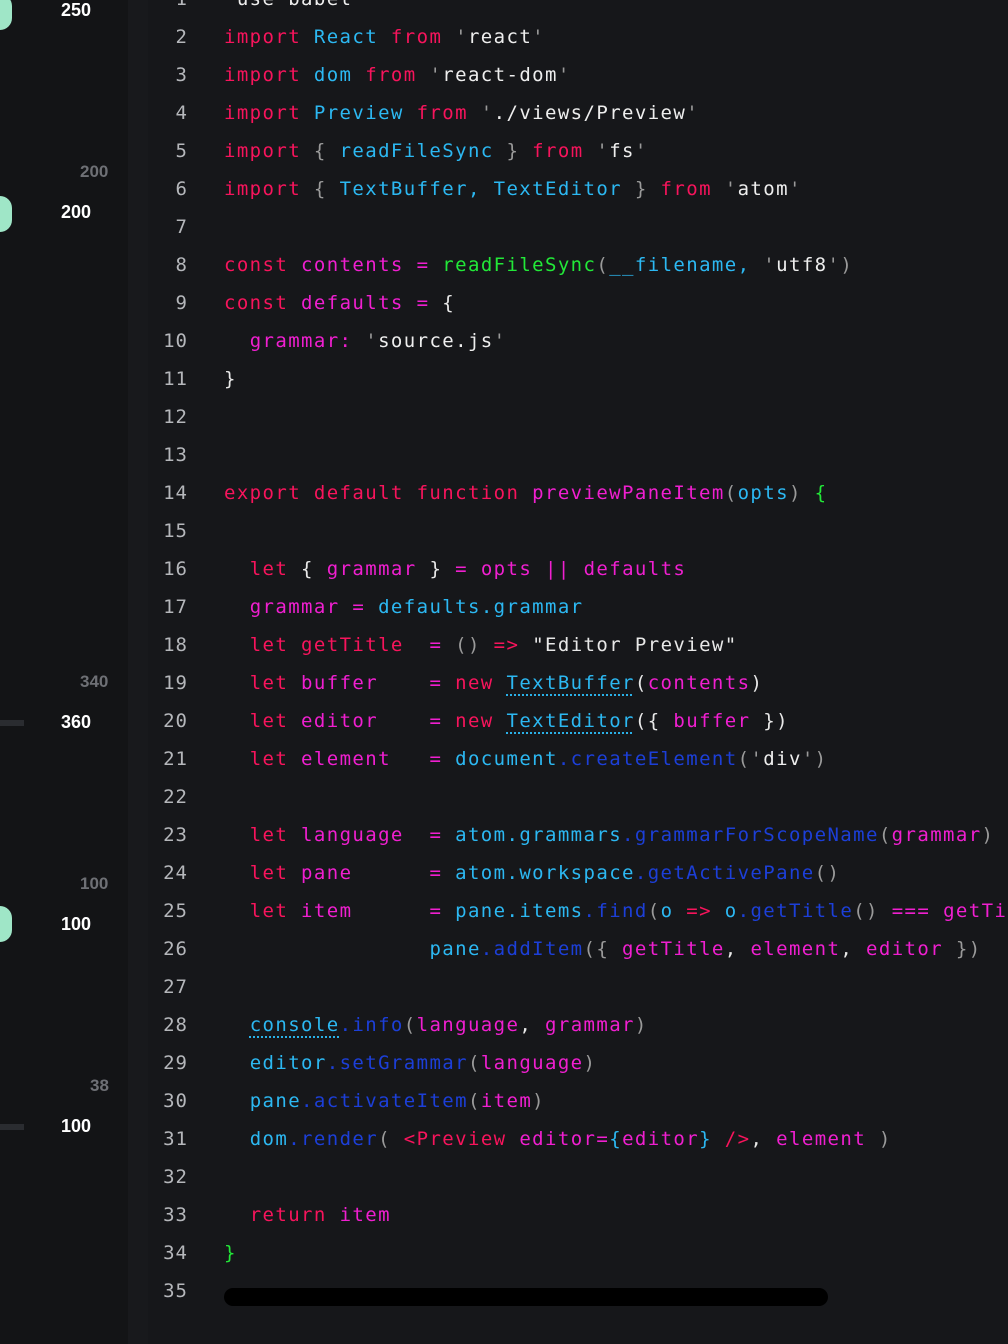  I want to click on code-token: document, so click(506, 759).